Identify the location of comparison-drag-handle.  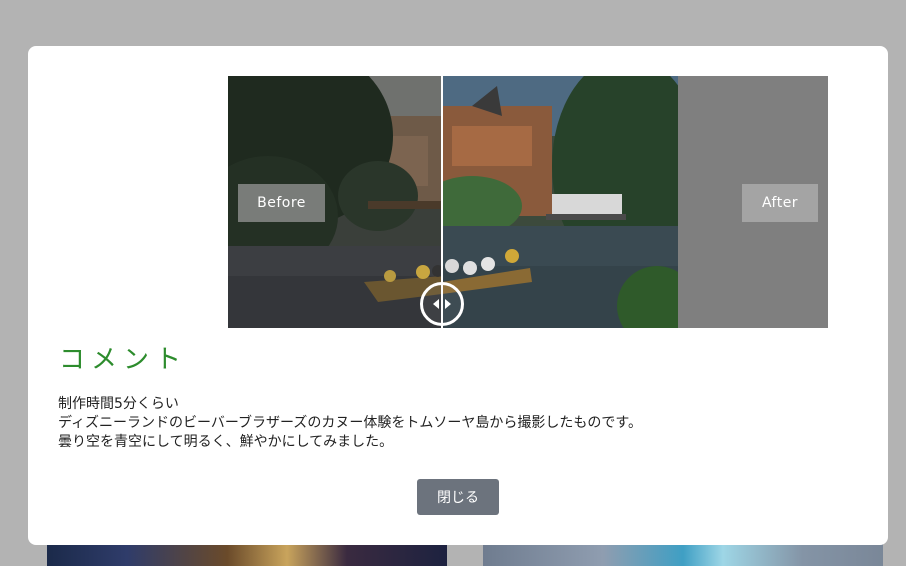
(442, 304).